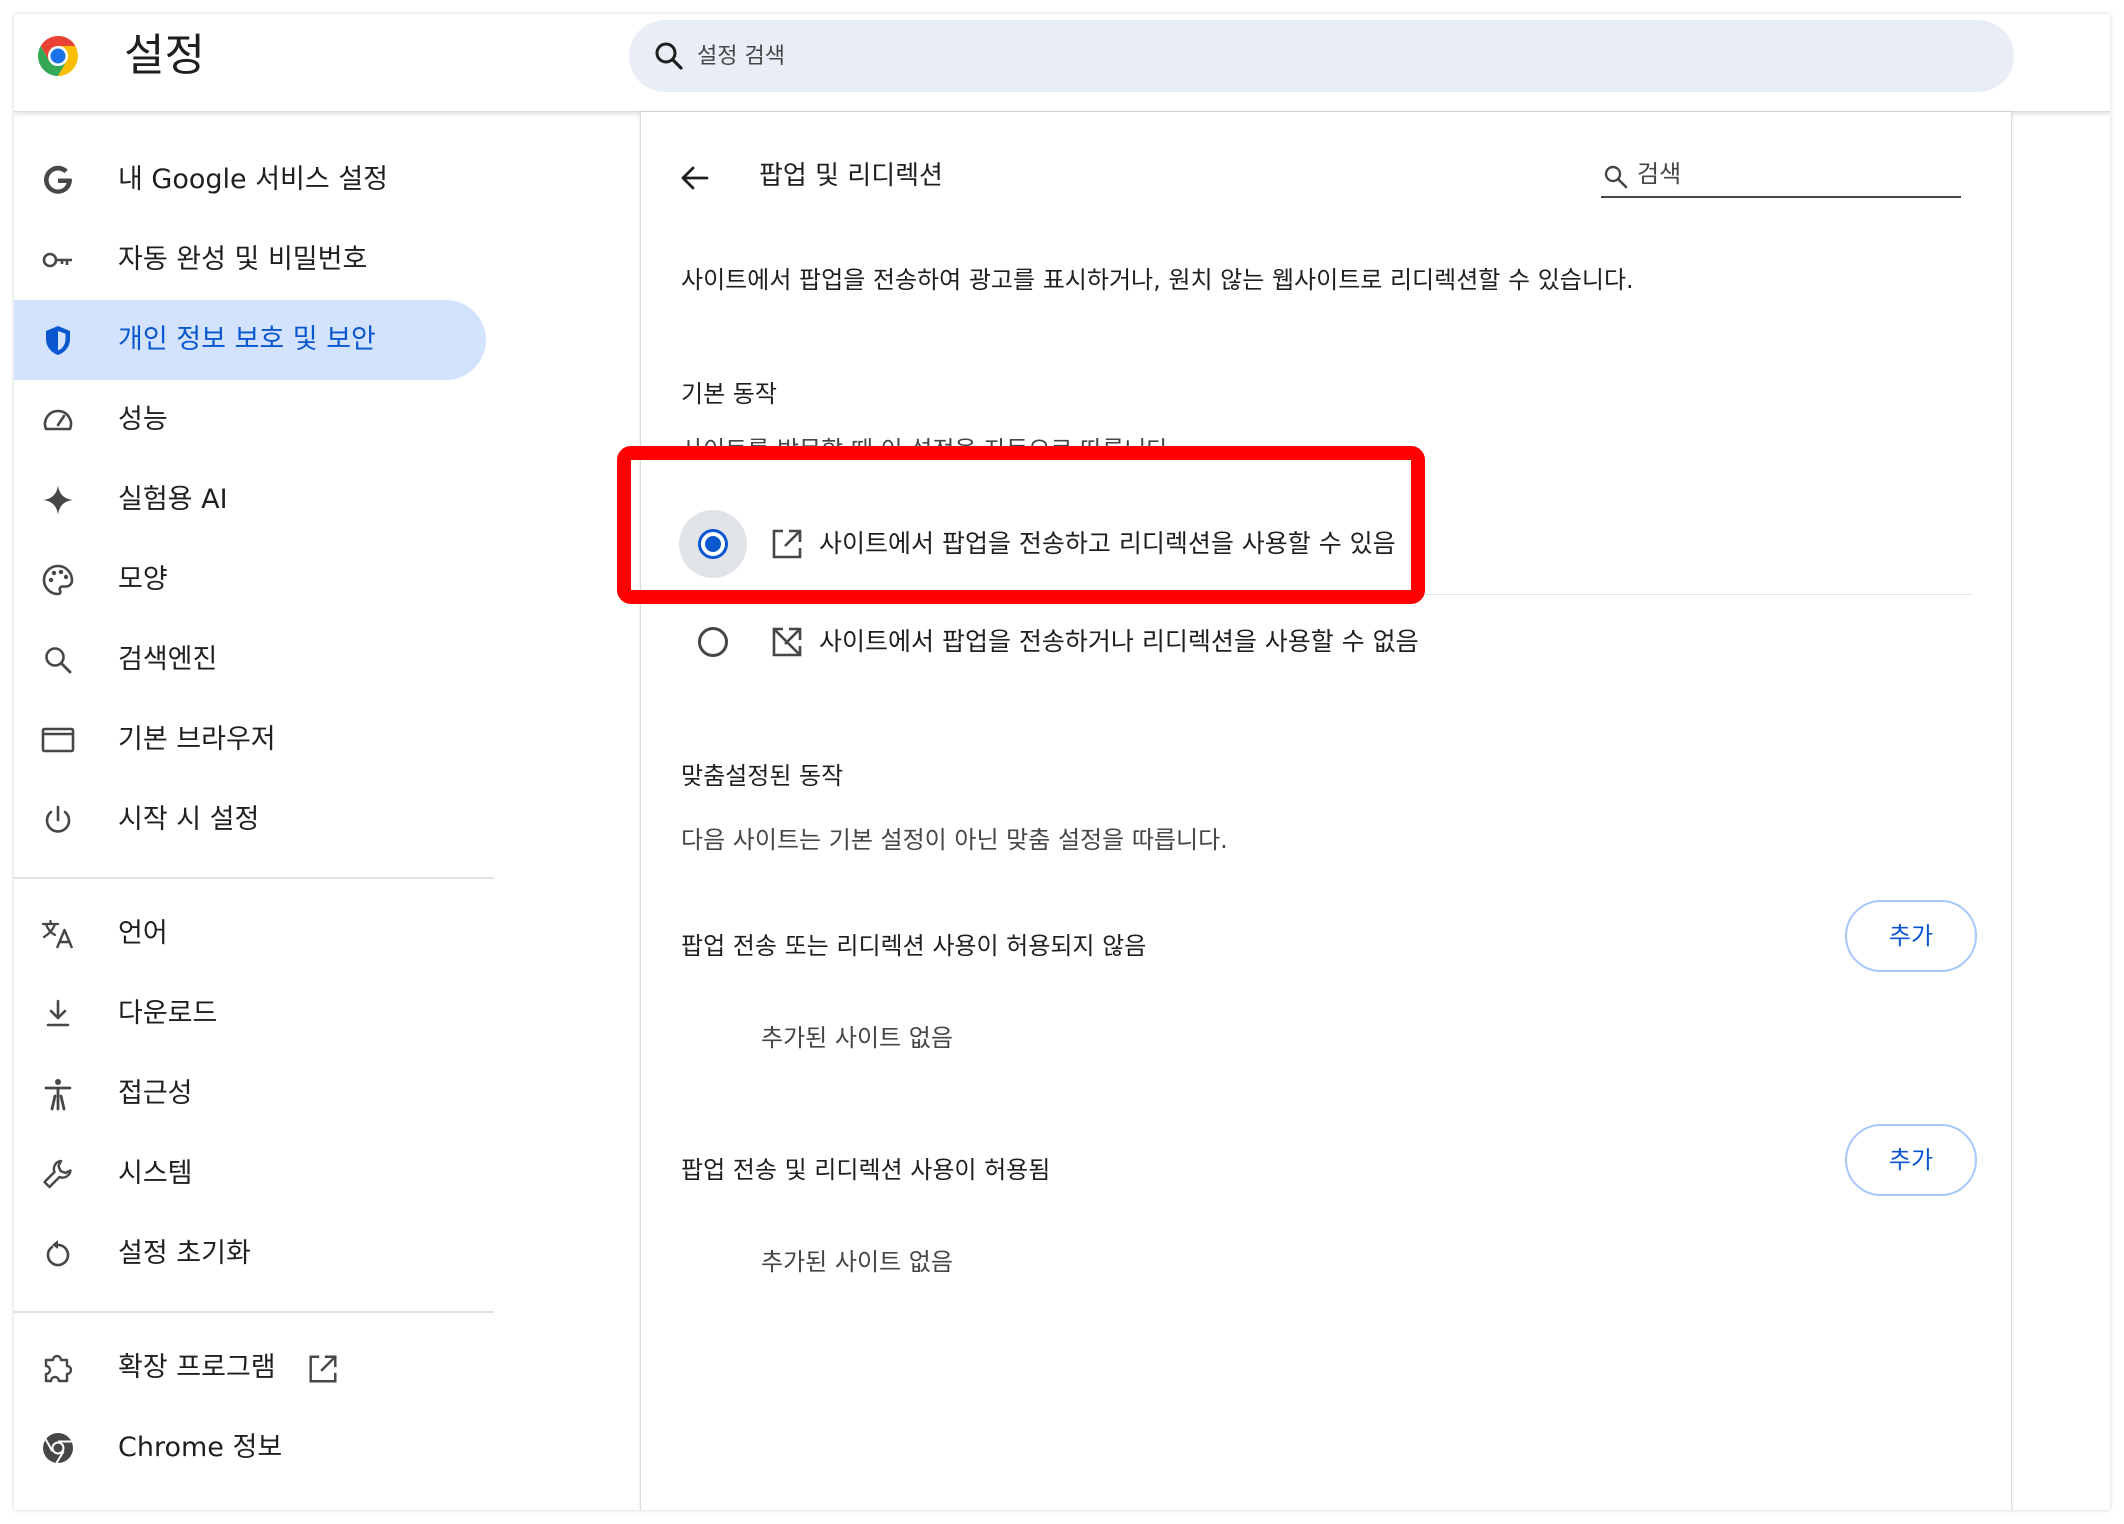 The image size is (2124, 1524). Describe the element at coordinates (250, 500) in the screenshot. I see `sidebar-item-experimental-ai: 실험용 AI` at that location.